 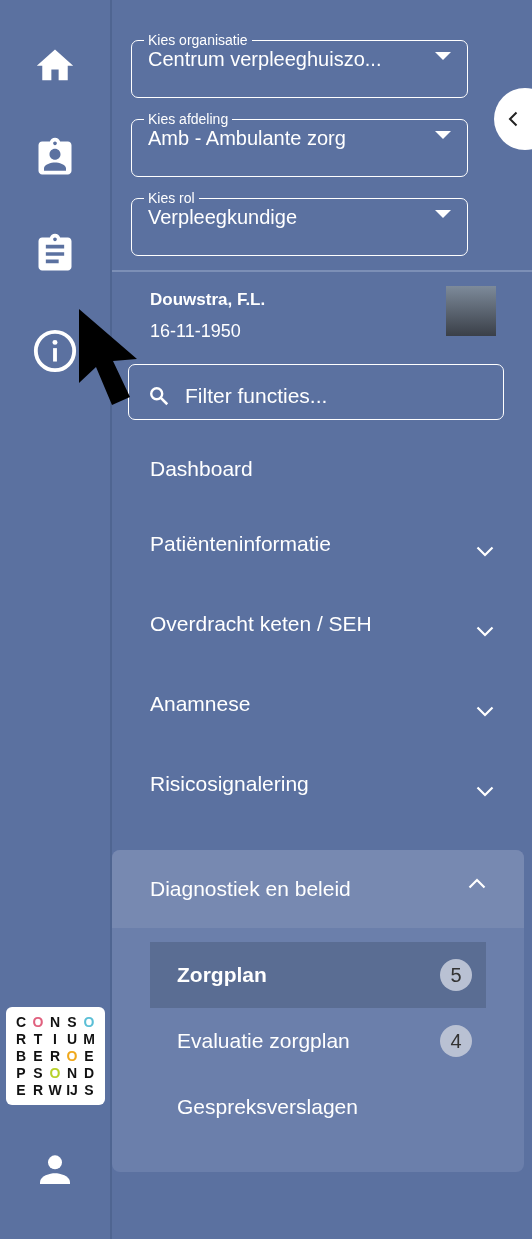 I want to click on field-label: Kies rol, so click(x=171, y=198).